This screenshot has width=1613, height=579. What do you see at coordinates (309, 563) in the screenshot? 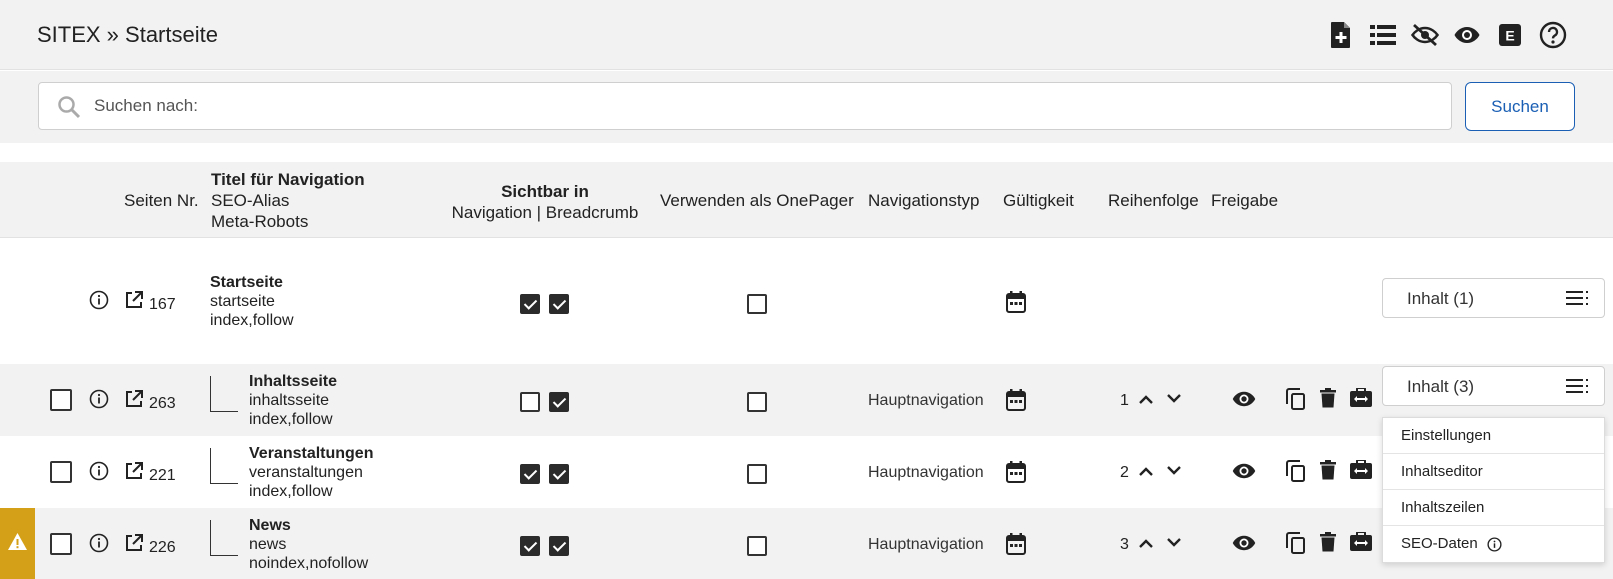
I see `page-meta-robots: noindex,nofollow` at bounding box center [309, 563].